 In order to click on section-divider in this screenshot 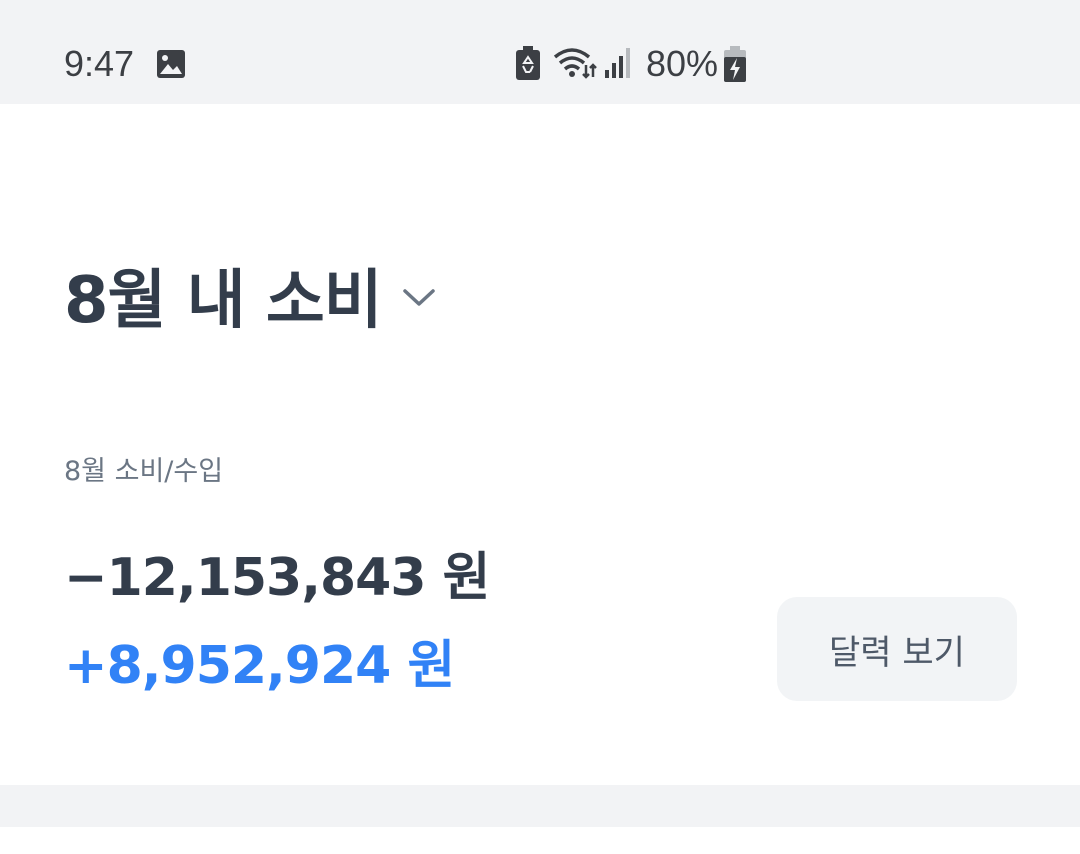, I will do `click(540, 806)`.